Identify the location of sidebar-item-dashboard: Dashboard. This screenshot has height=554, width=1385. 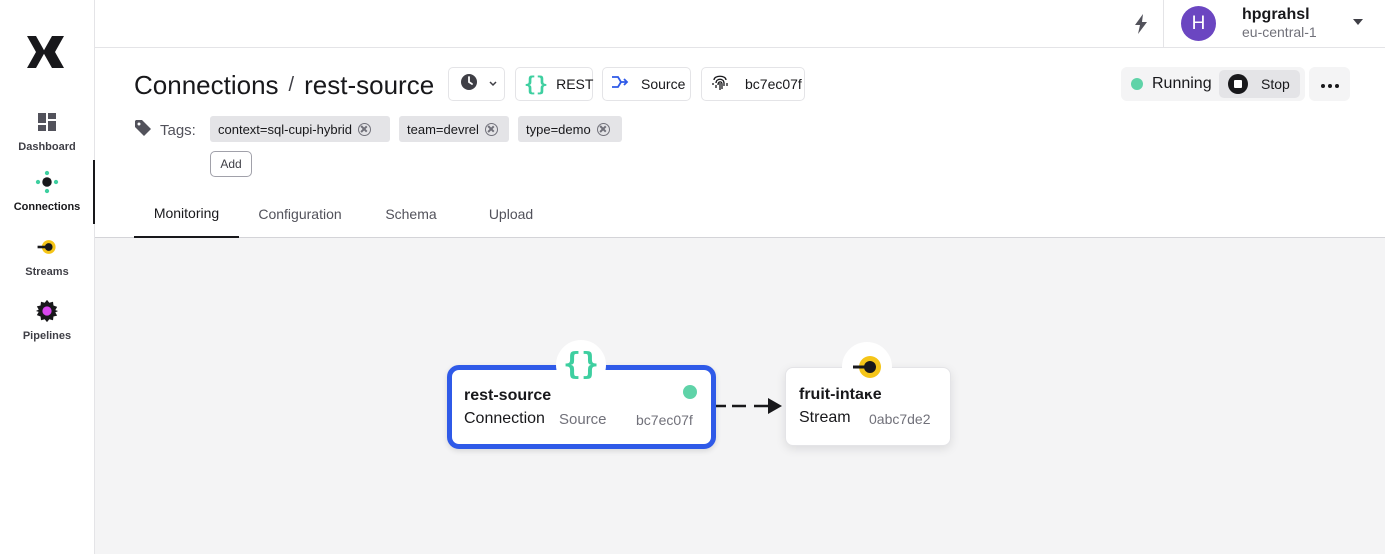
(47, 142).